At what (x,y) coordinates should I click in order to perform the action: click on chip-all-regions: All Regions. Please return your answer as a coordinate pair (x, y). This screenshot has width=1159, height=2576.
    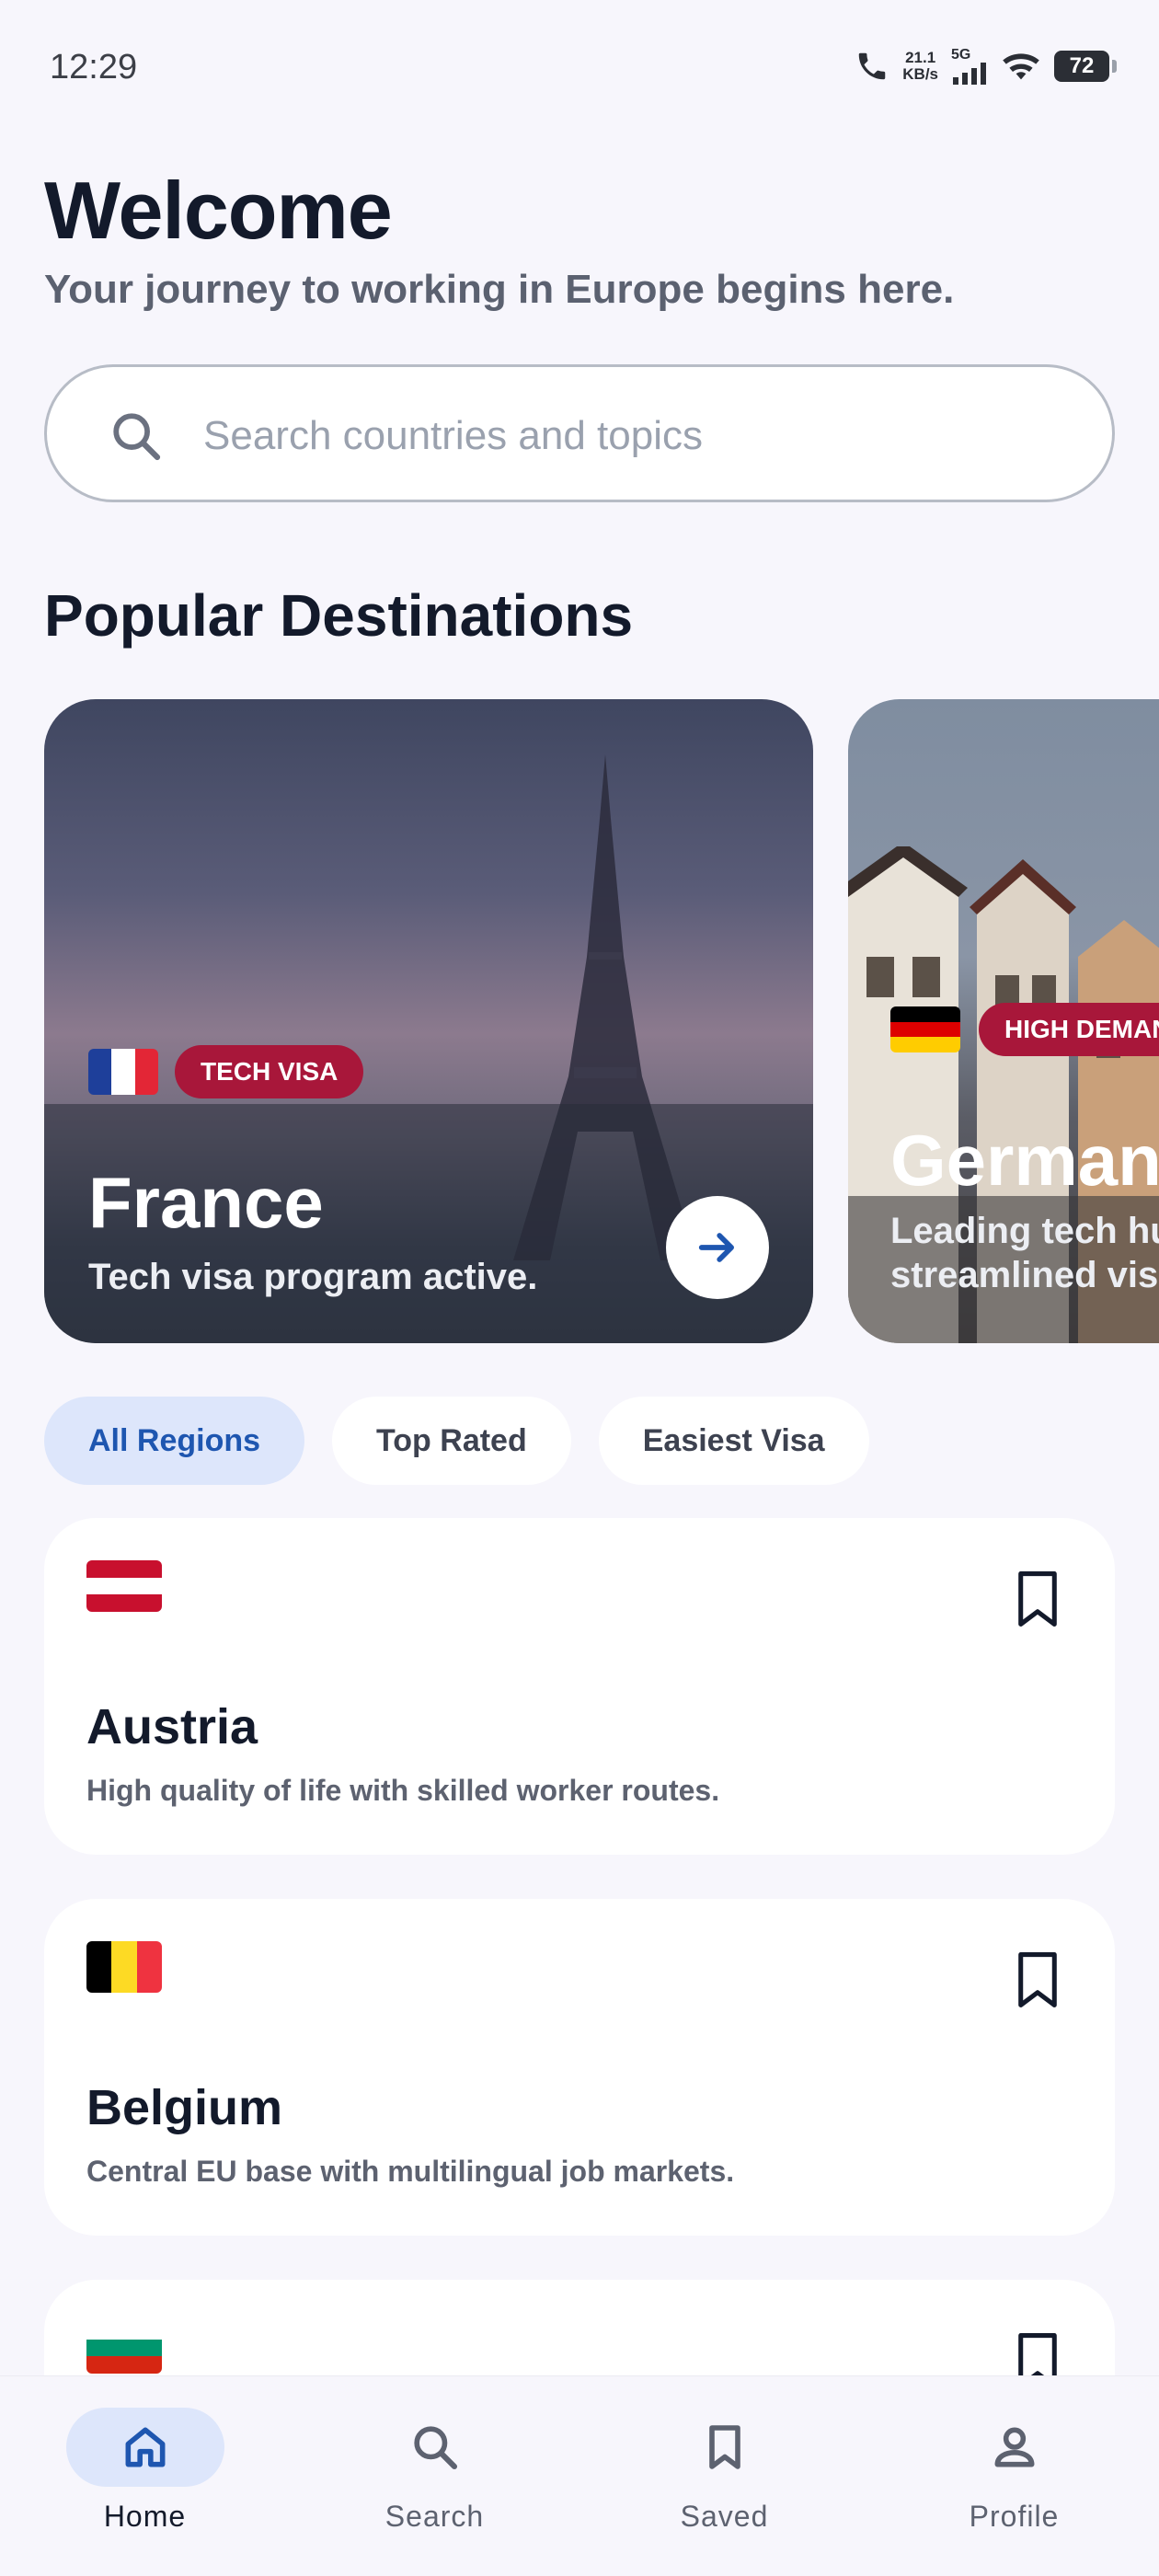
    Looking at the image, I should click on (174, 1441).